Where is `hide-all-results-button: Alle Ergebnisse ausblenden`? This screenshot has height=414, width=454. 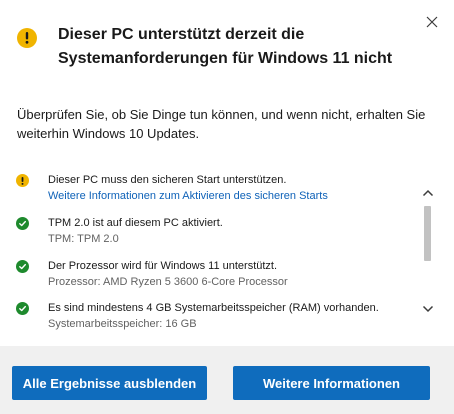 hide-all-results-button: Alle Ergebnisse ausblenden is located at coordinates (109, 383).